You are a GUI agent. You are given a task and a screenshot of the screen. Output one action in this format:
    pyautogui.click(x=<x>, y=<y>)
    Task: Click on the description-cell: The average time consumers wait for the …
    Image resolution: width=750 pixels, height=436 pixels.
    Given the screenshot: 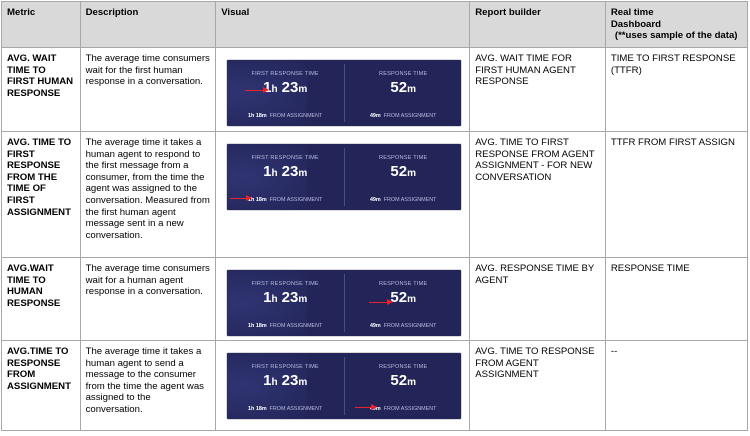 What is the action you would take?
    pyautogui.click(x=148, y=89)
    